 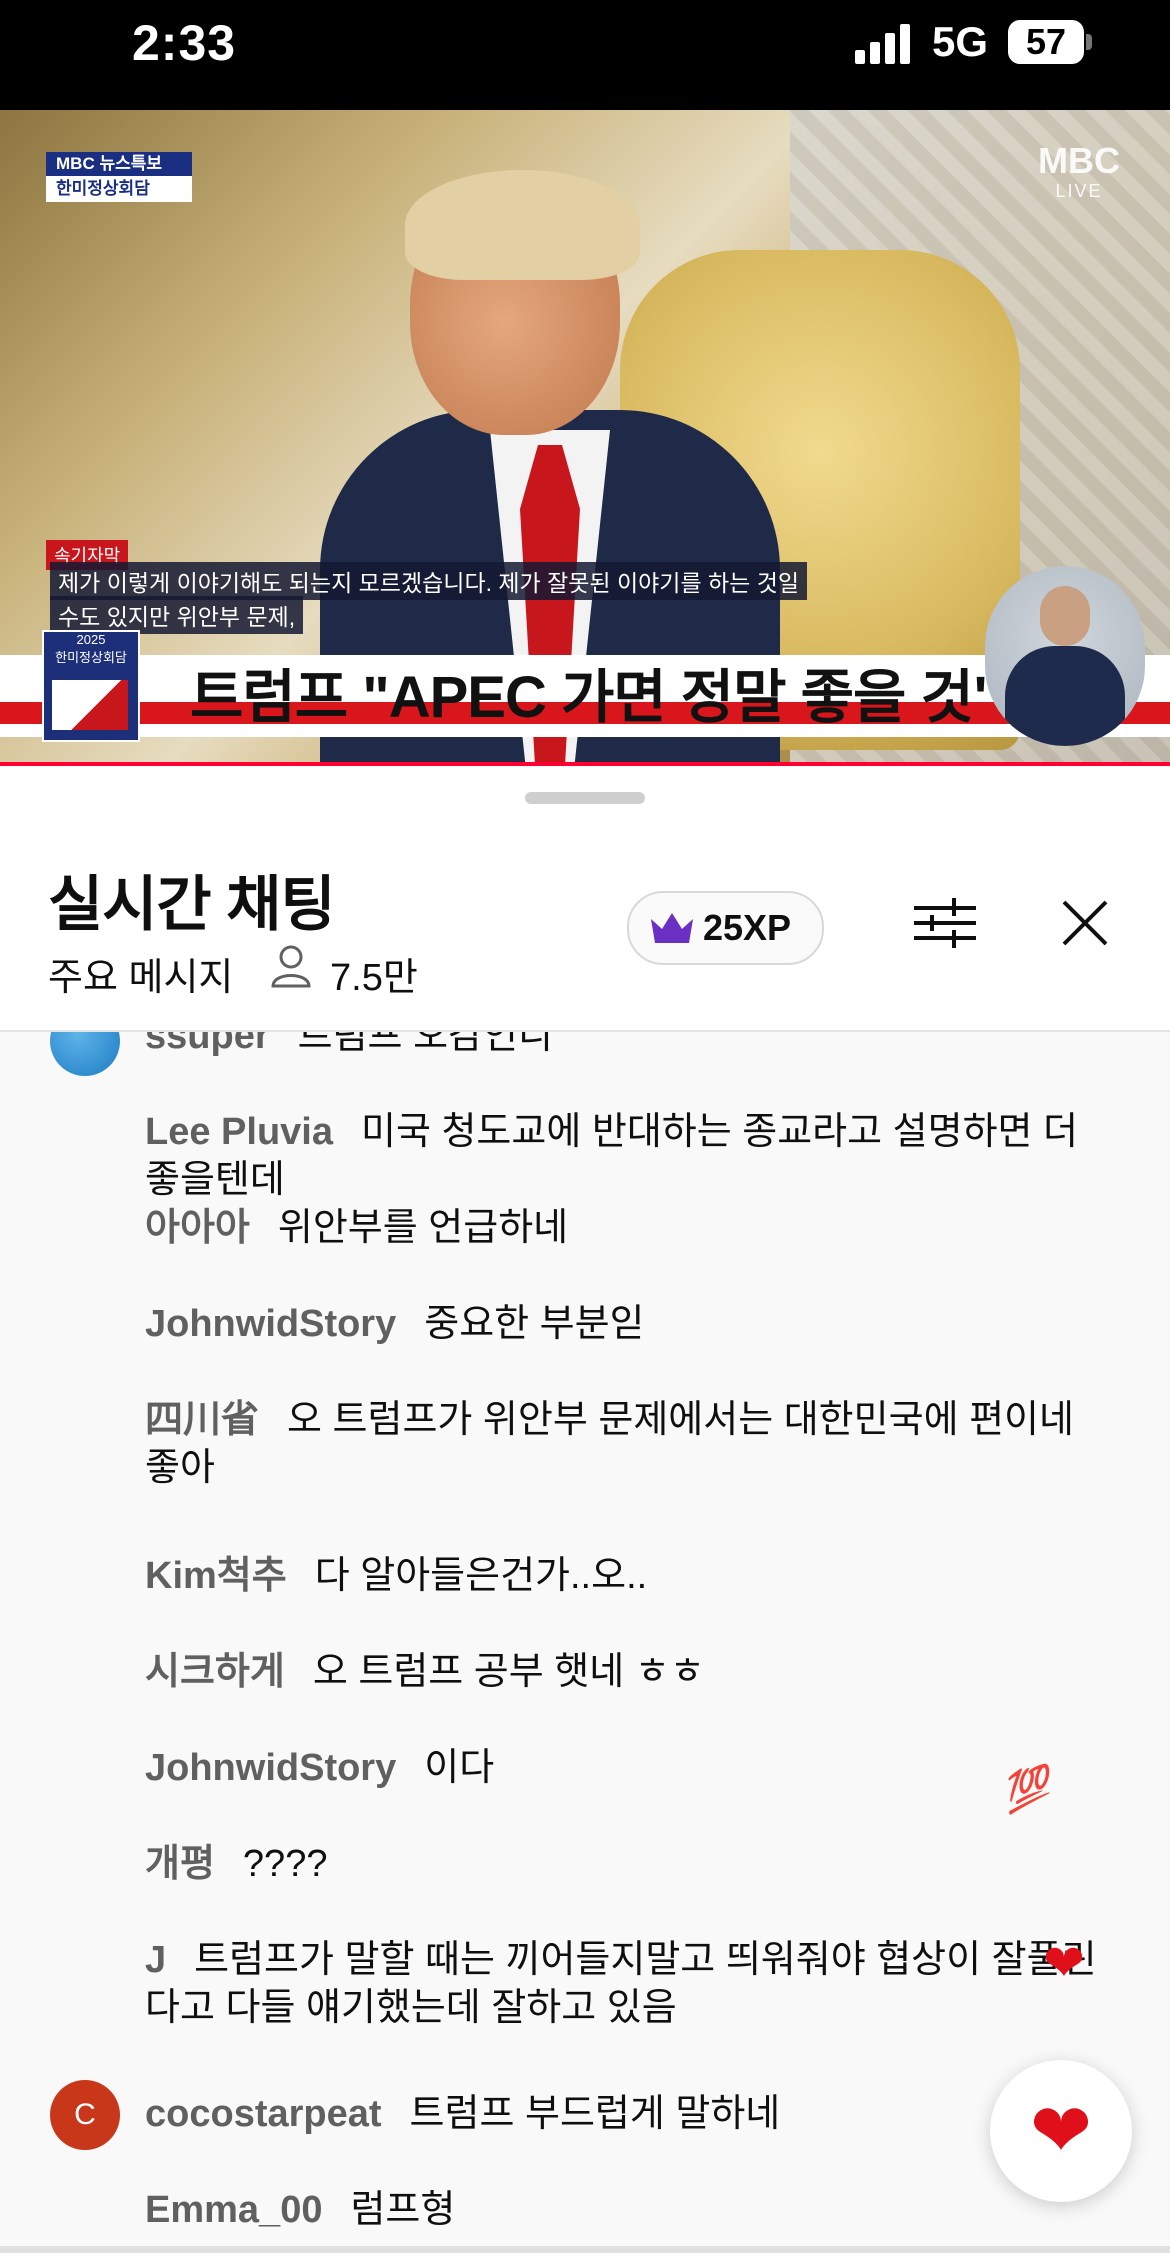 I want to click on network-type: 5G, so click(x=960, y=41).